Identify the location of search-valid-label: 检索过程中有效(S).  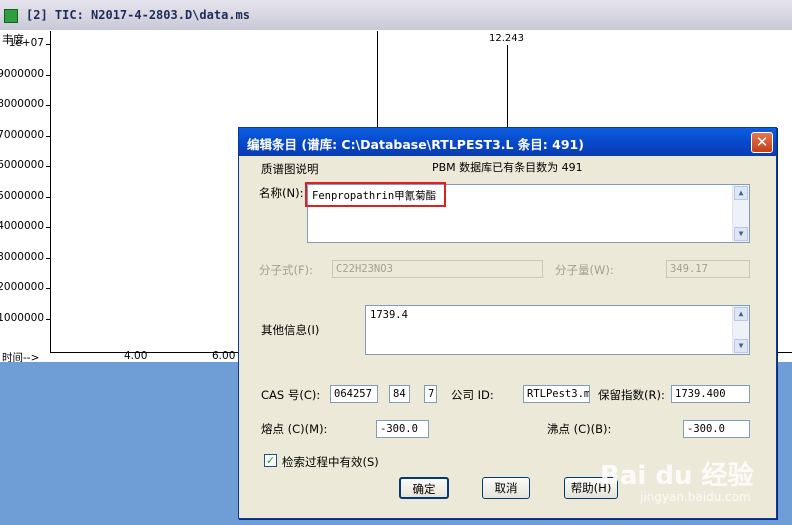
(330, 462).